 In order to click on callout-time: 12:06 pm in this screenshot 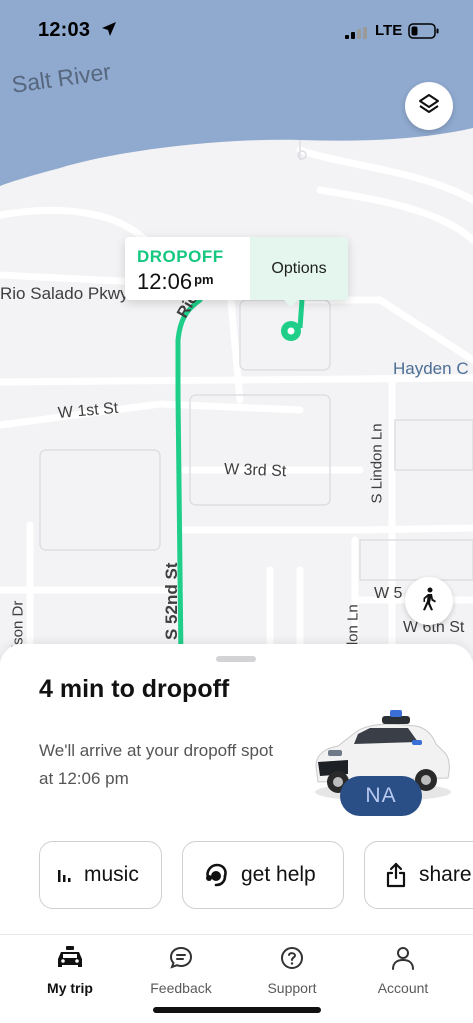, I will do `click(193, 282)`.